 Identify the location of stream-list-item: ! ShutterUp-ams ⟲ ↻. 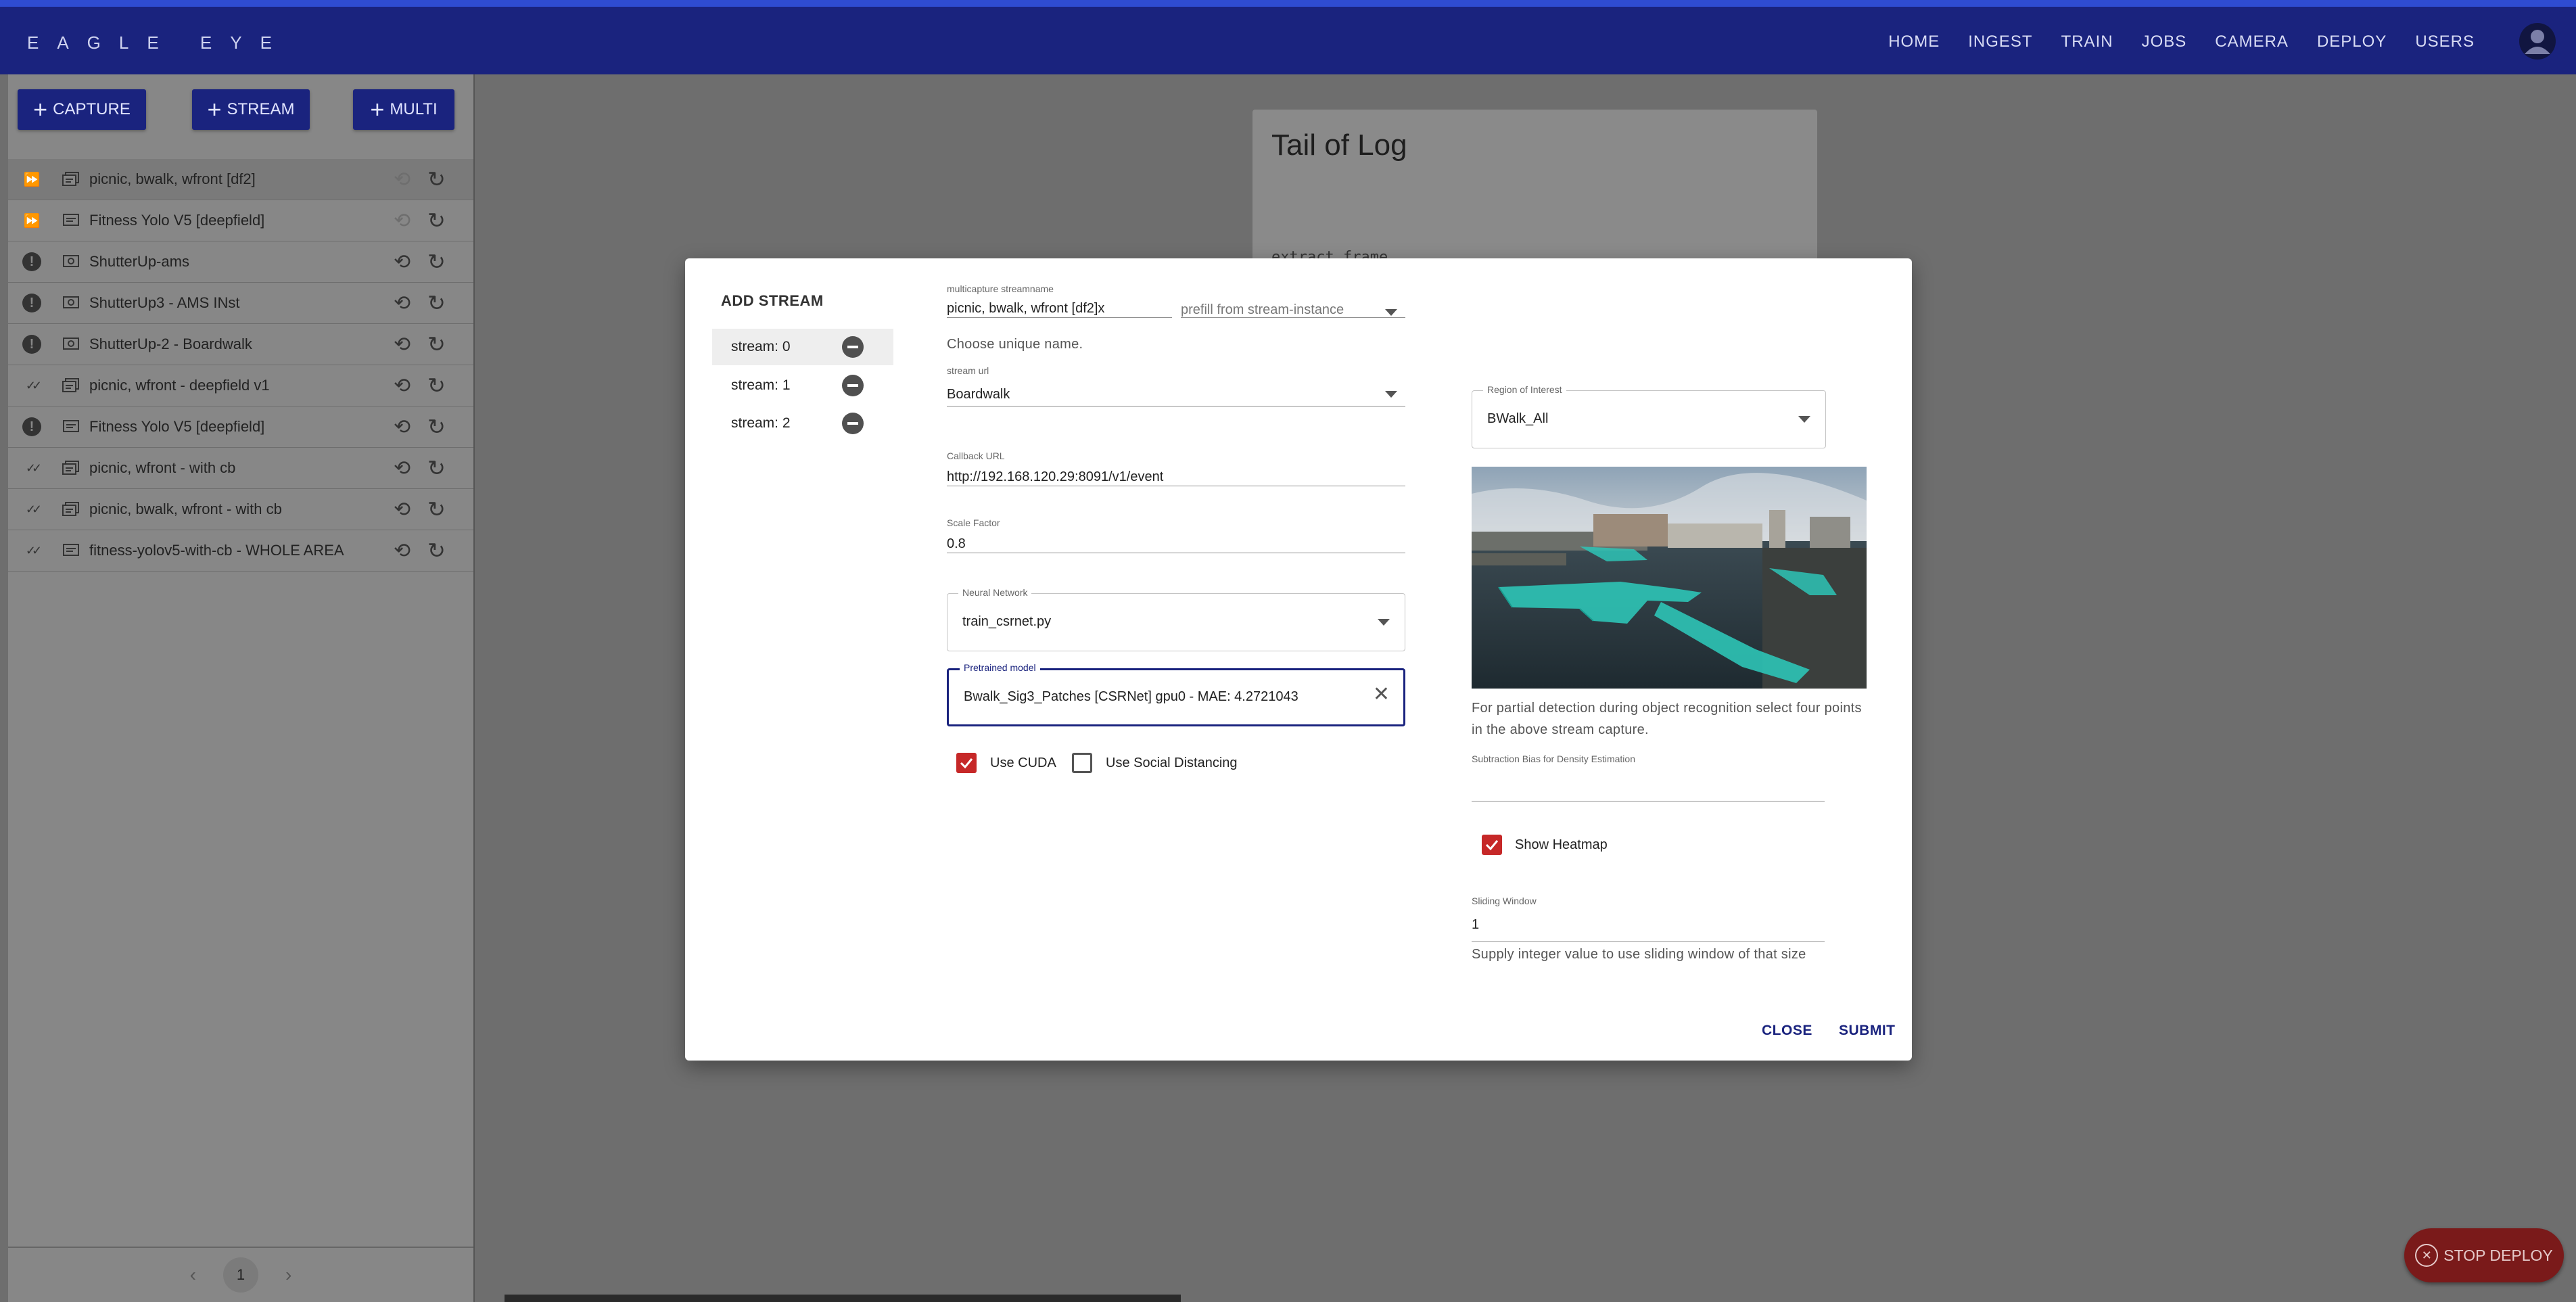
(240, 262).